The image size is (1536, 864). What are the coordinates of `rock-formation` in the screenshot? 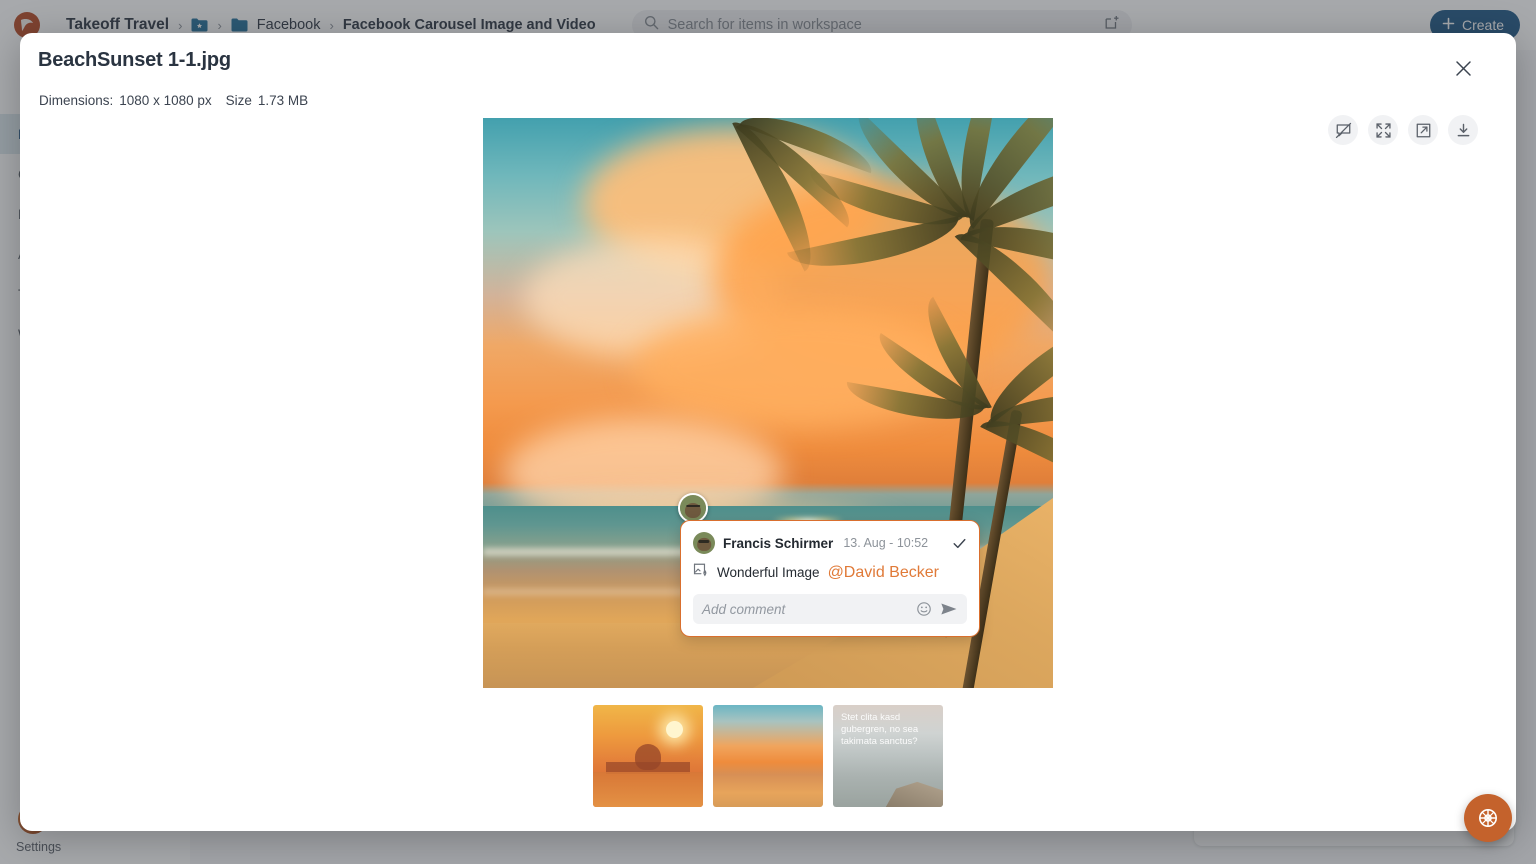 It's located at (914, 794).